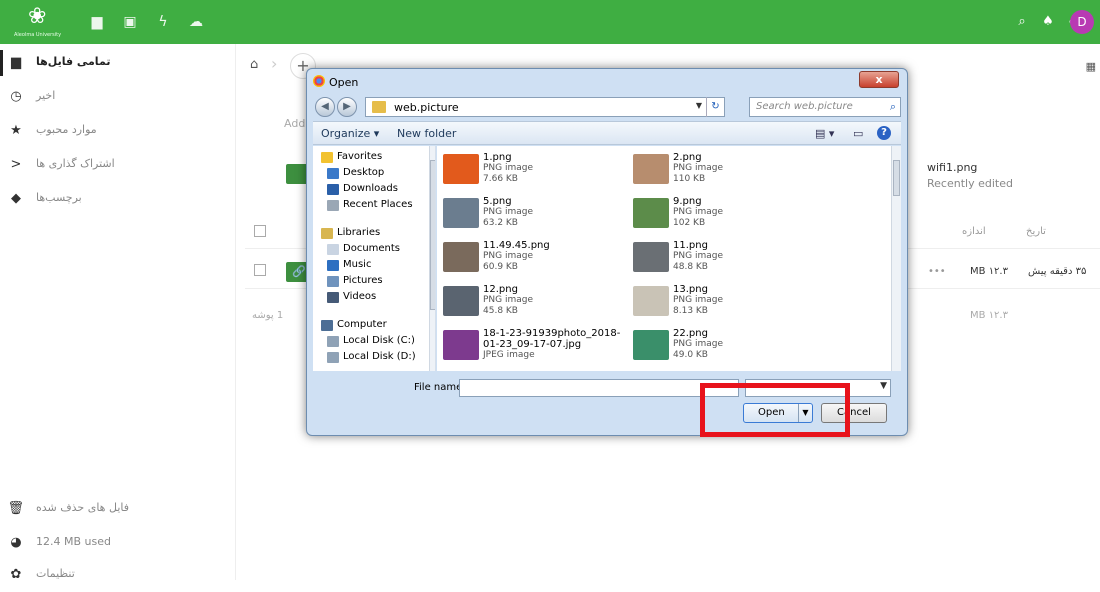 The image size is (1100, 592). I want to click on file-name: 11.png, so click(690, 245).